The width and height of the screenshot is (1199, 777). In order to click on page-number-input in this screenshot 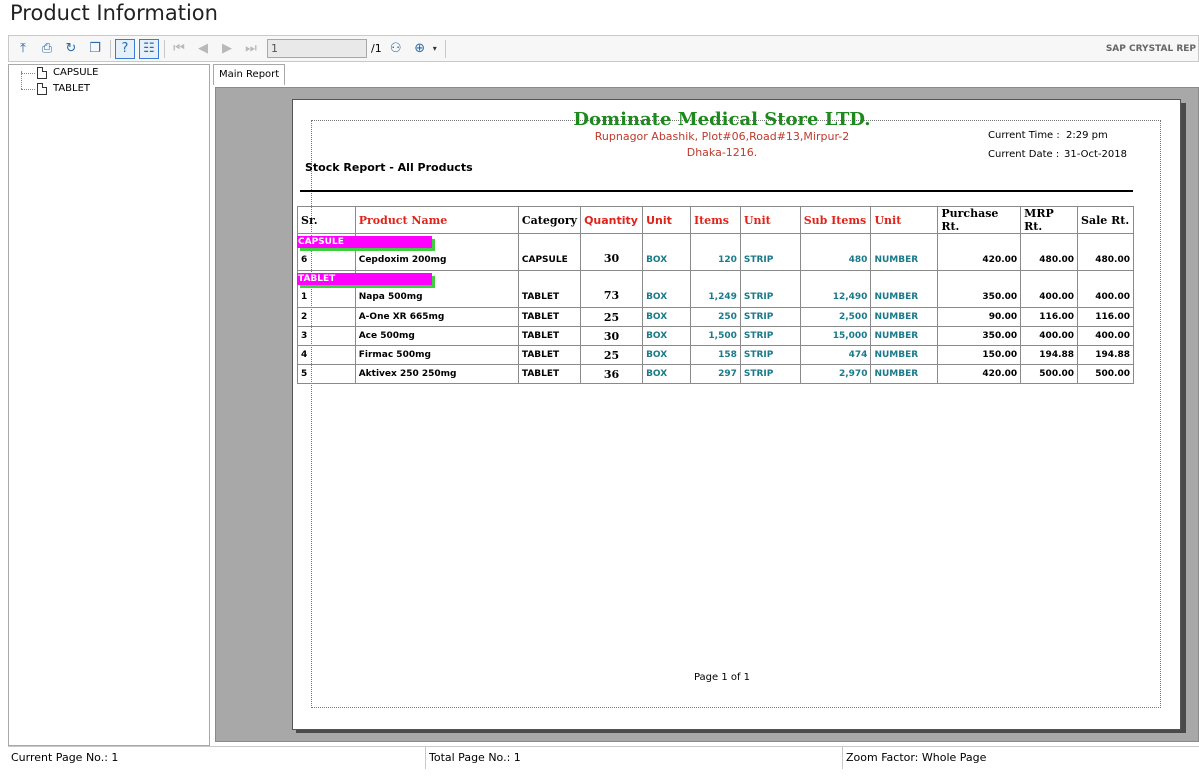, I will do `click(317, 48)`.